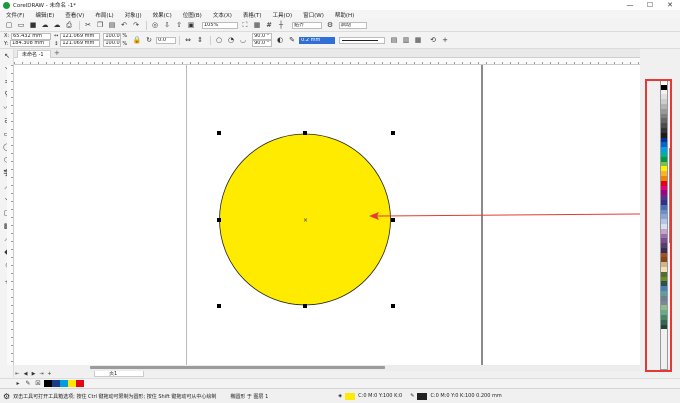 The width and height of the screenshot is (680, 403). I want to click on to-front-icon: ▥, so click(406, 40).